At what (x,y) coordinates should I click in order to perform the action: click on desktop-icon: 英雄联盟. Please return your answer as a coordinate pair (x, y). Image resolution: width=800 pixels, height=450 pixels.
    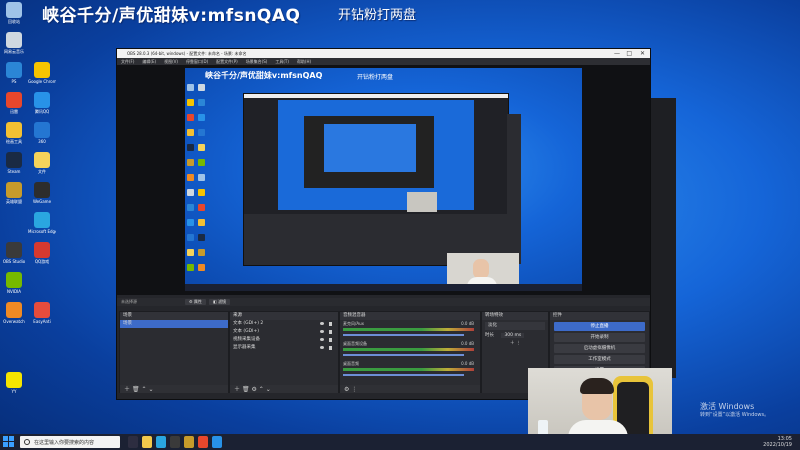
    Looking at the image, I should click on (14, 193).